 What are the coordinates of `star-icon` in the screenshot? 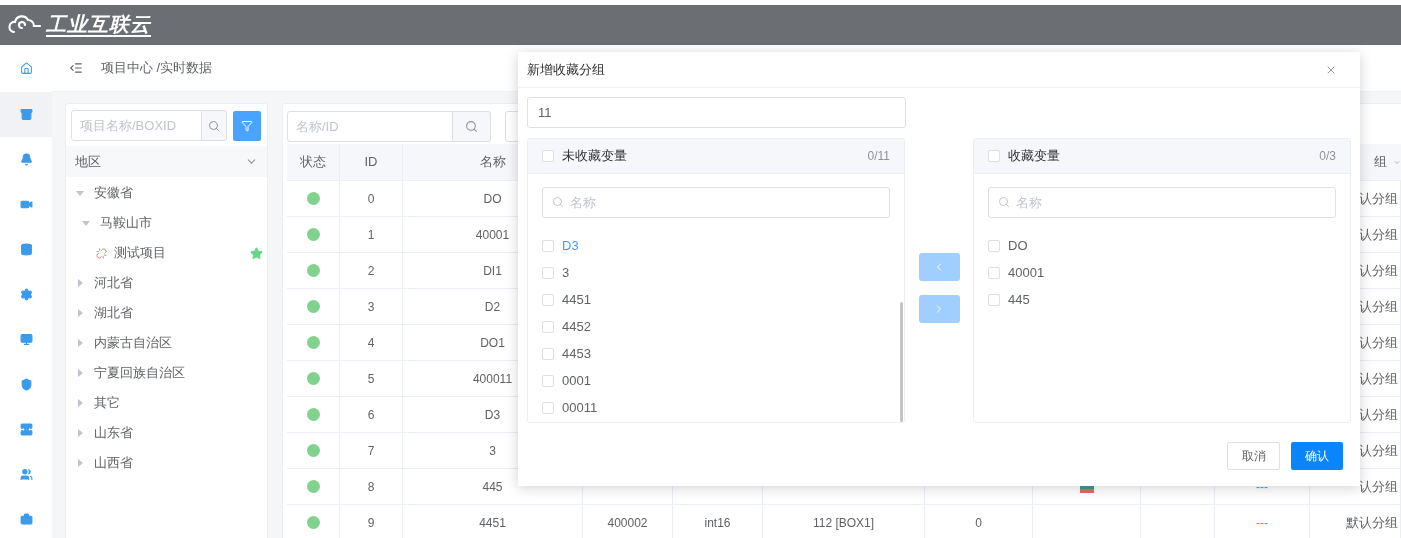 It's located at (256, 253).